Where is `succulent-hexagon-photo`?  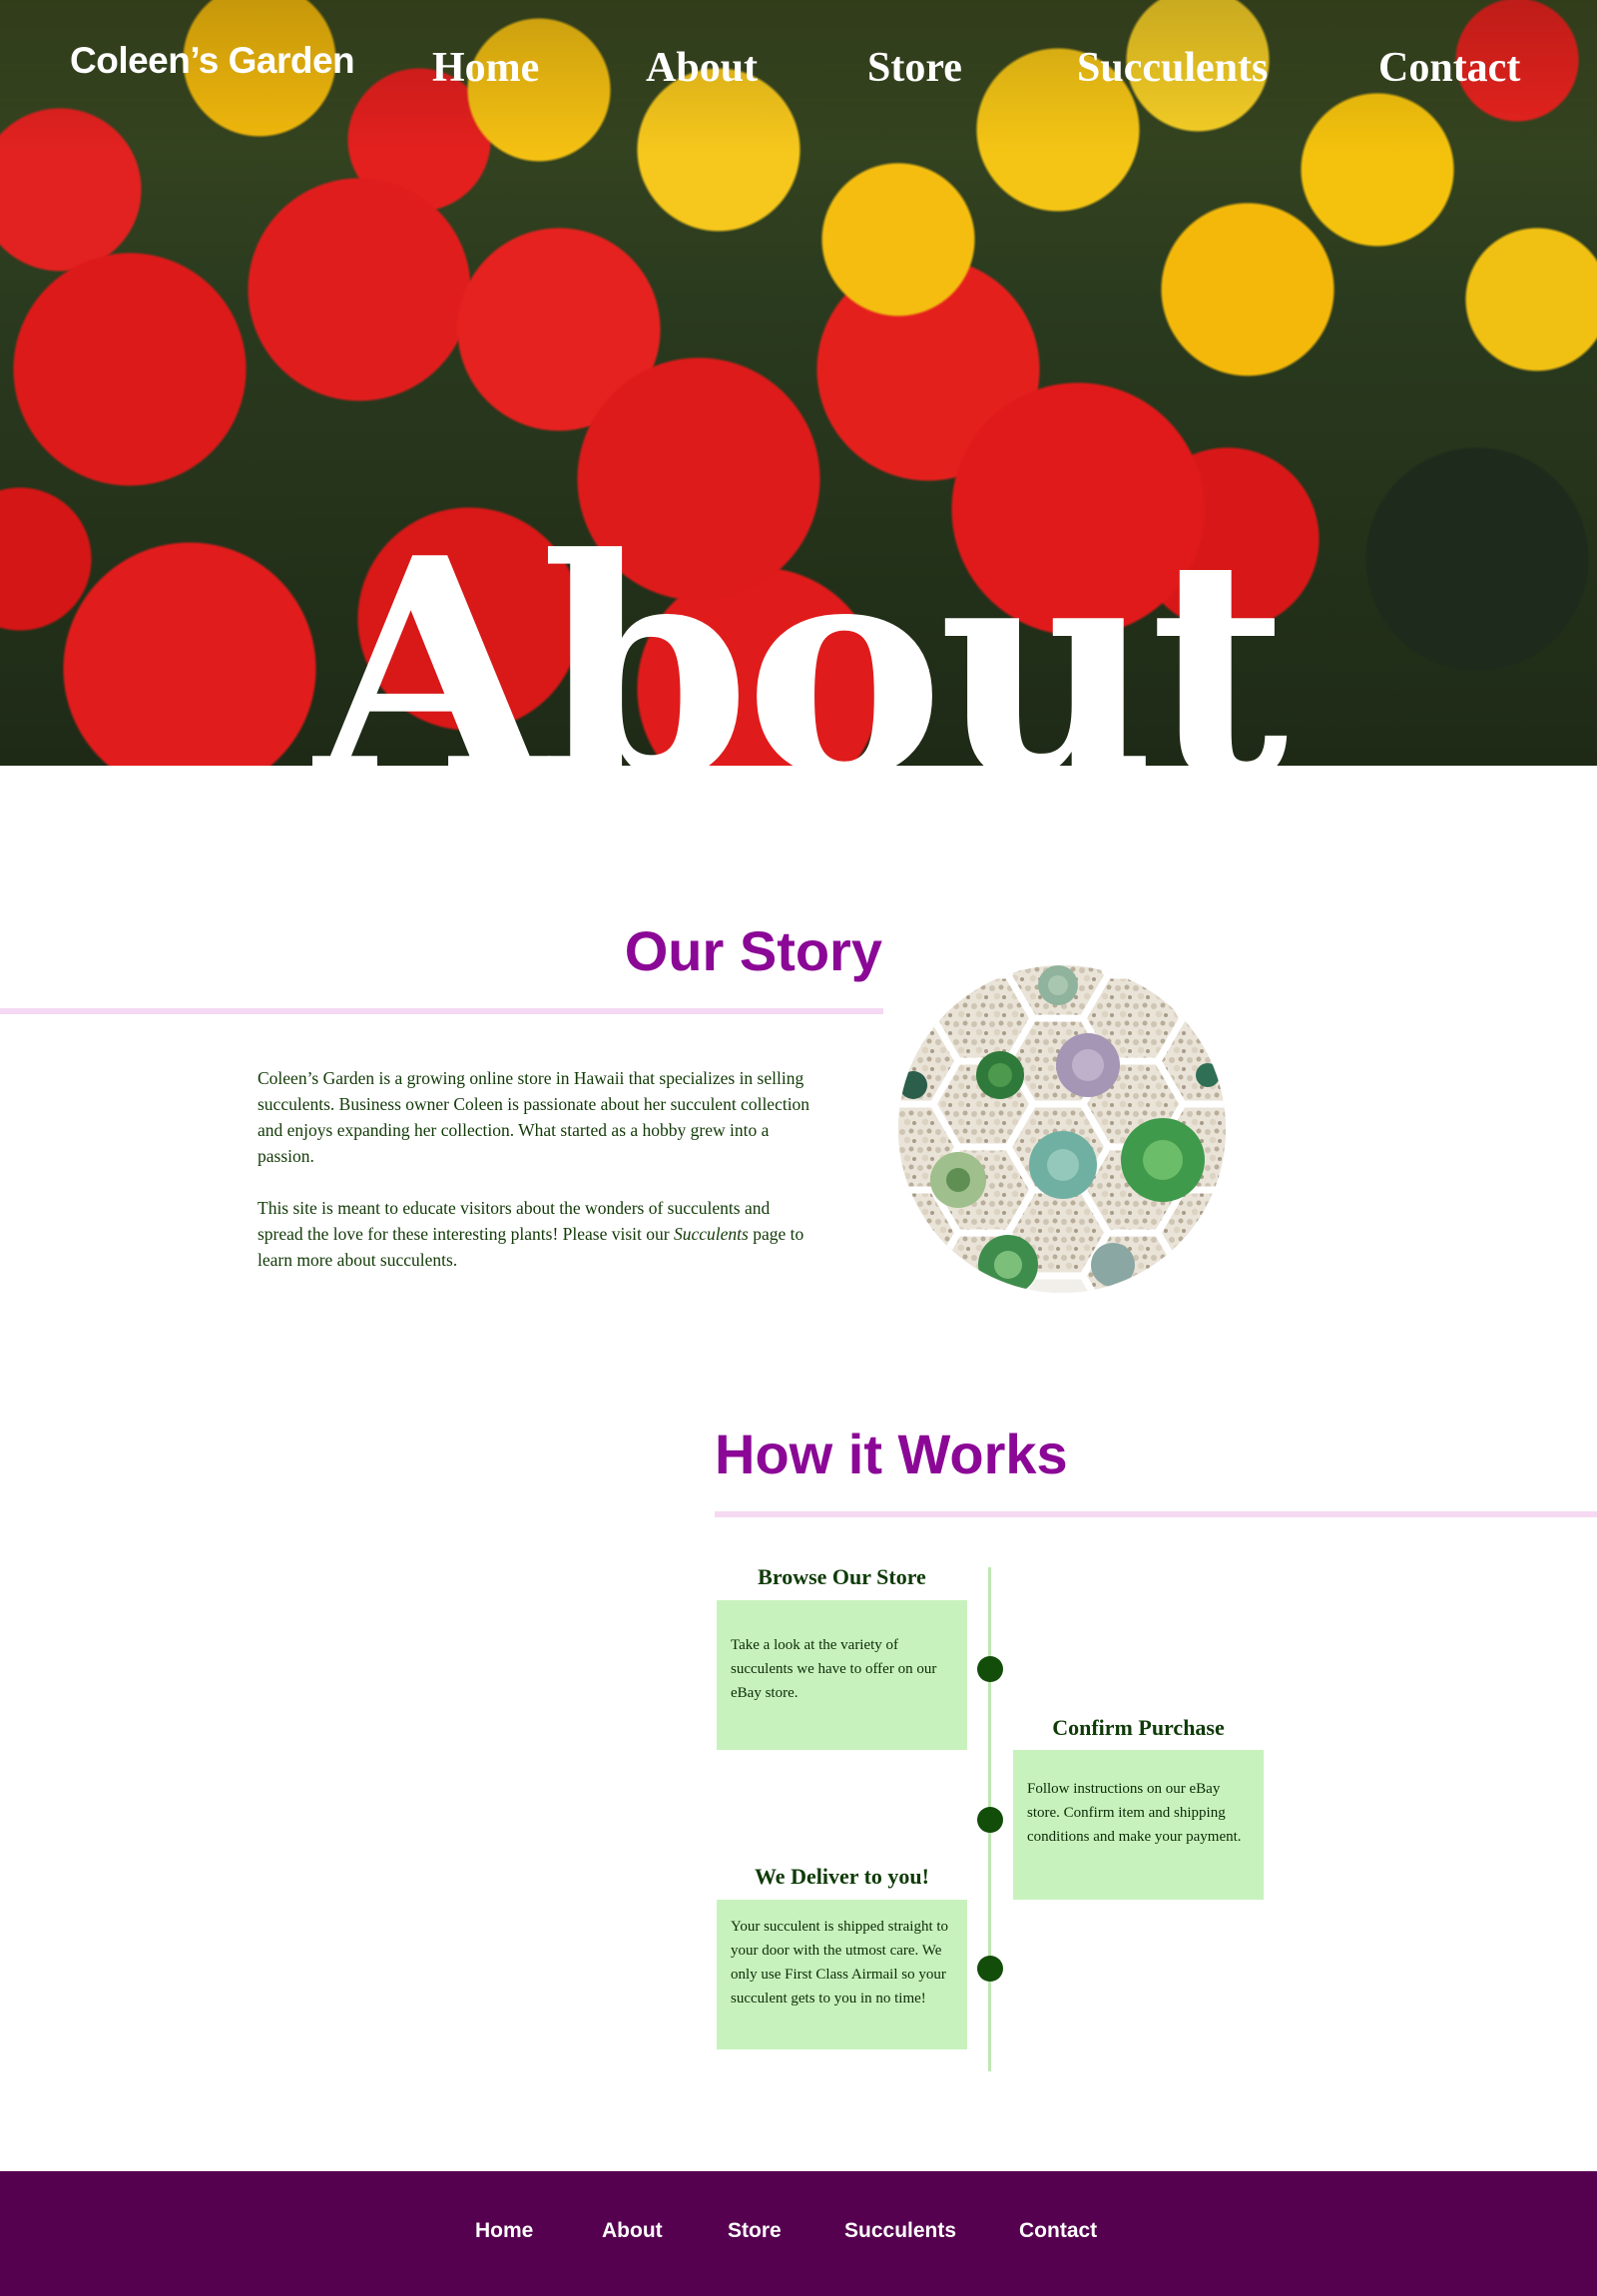 succulent-hexagon-photo is located at coordinates (1062, 1129).